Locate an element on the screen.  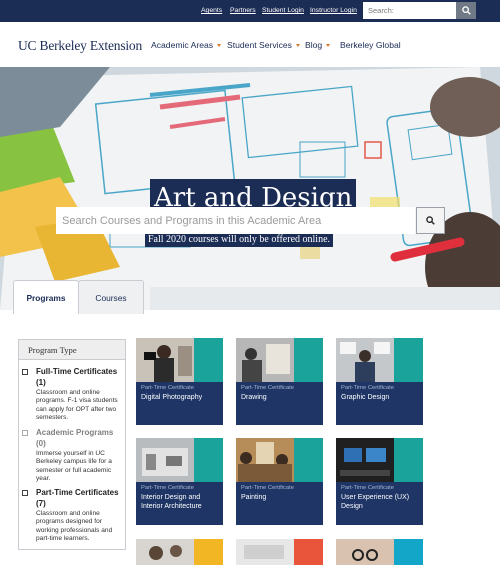
area-search-button is located at coordinates (430, 220).